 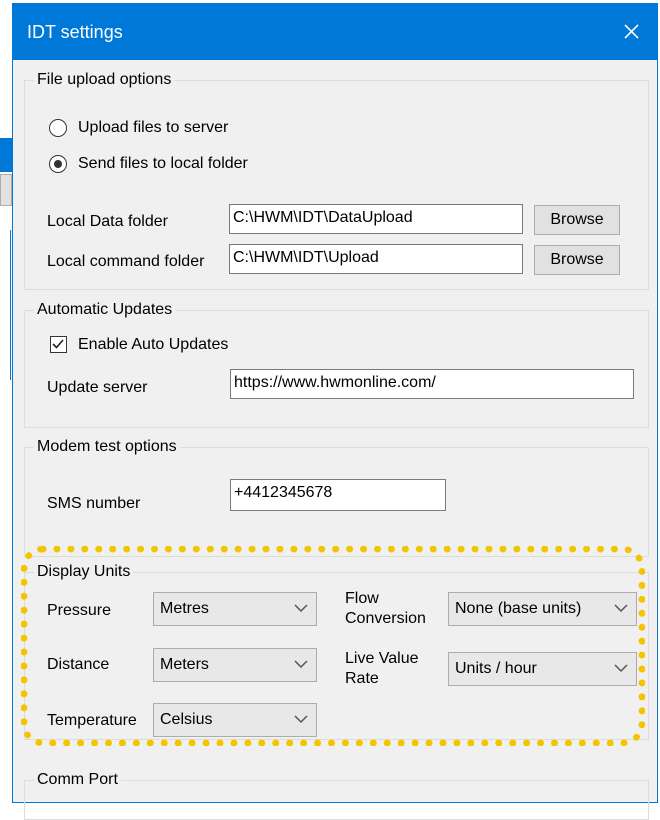 I want to click on pressure-label: Pressure, so click(x=79, y=610).